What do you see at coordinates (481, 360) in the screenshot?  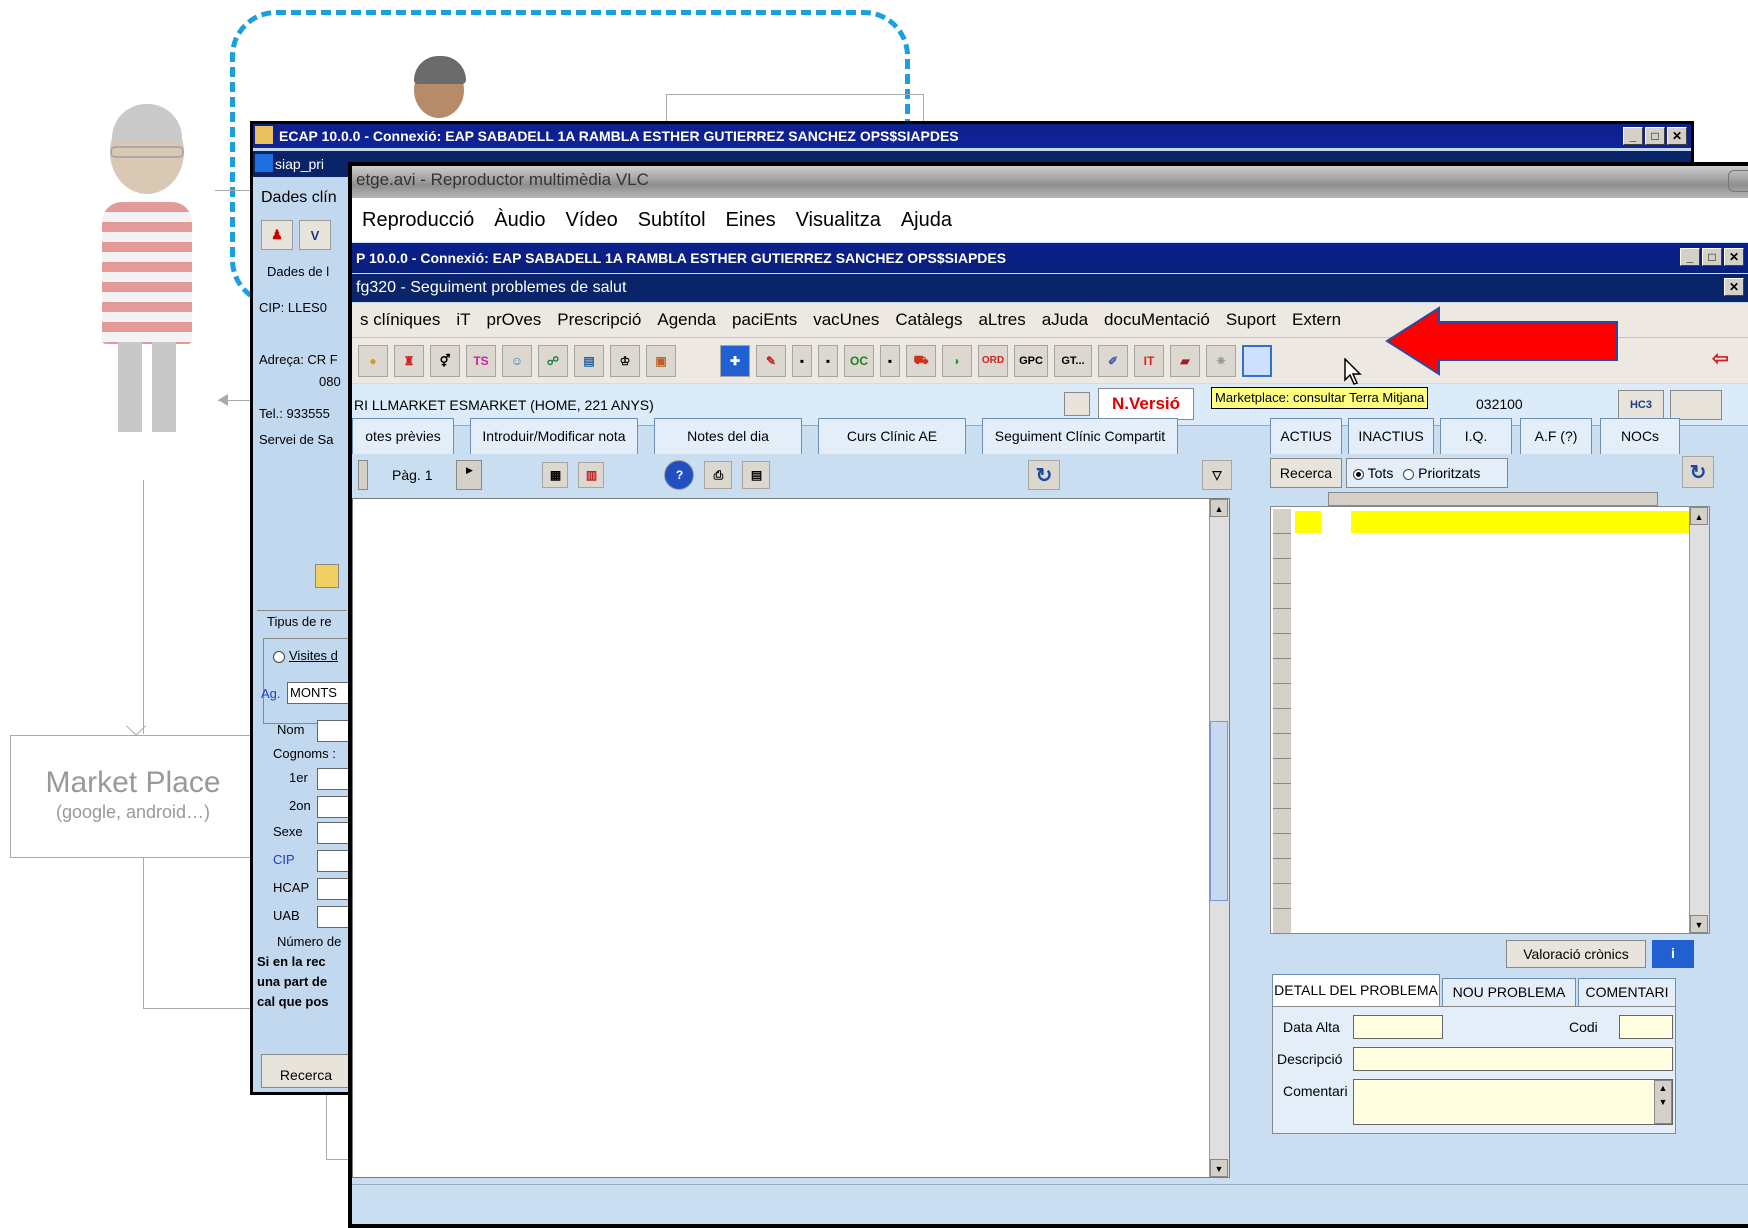 I see `ts-button: TS` at bounding box center [481, 360].